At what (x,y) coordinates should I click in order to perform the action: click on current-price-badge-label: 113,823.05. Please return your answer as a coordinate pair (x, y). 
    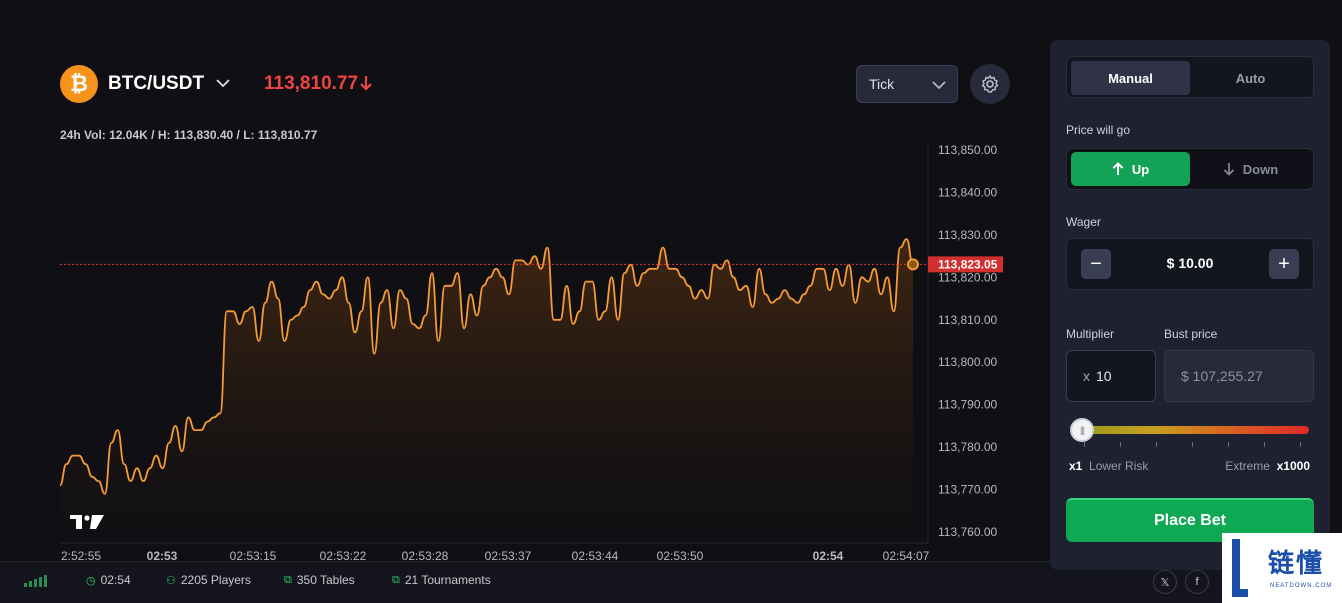
    Looking at the image, I should click on (968, 264).